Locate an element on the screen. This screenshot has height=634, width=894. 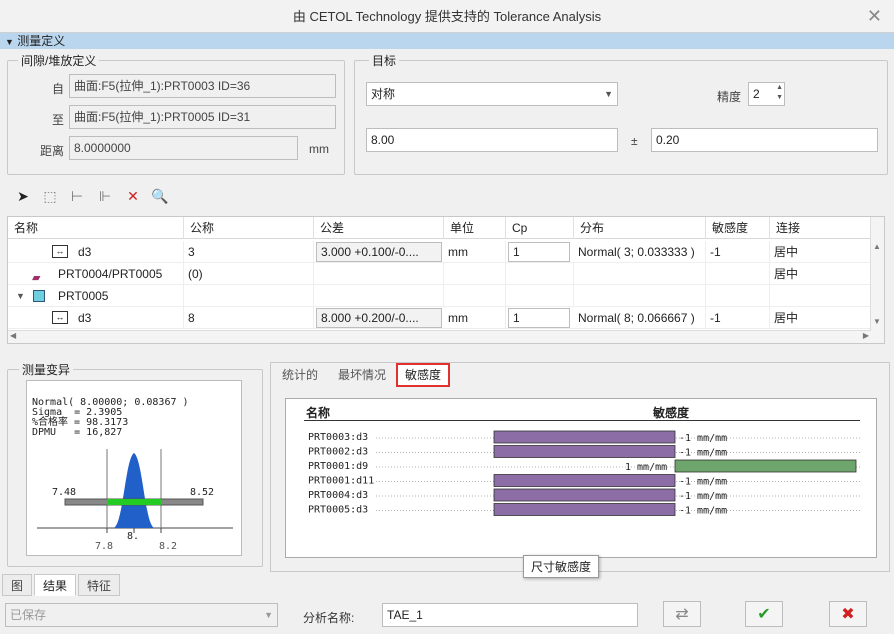
spinner-arrows-icon: ▲ ▼ is located at coordinates (779, 93).